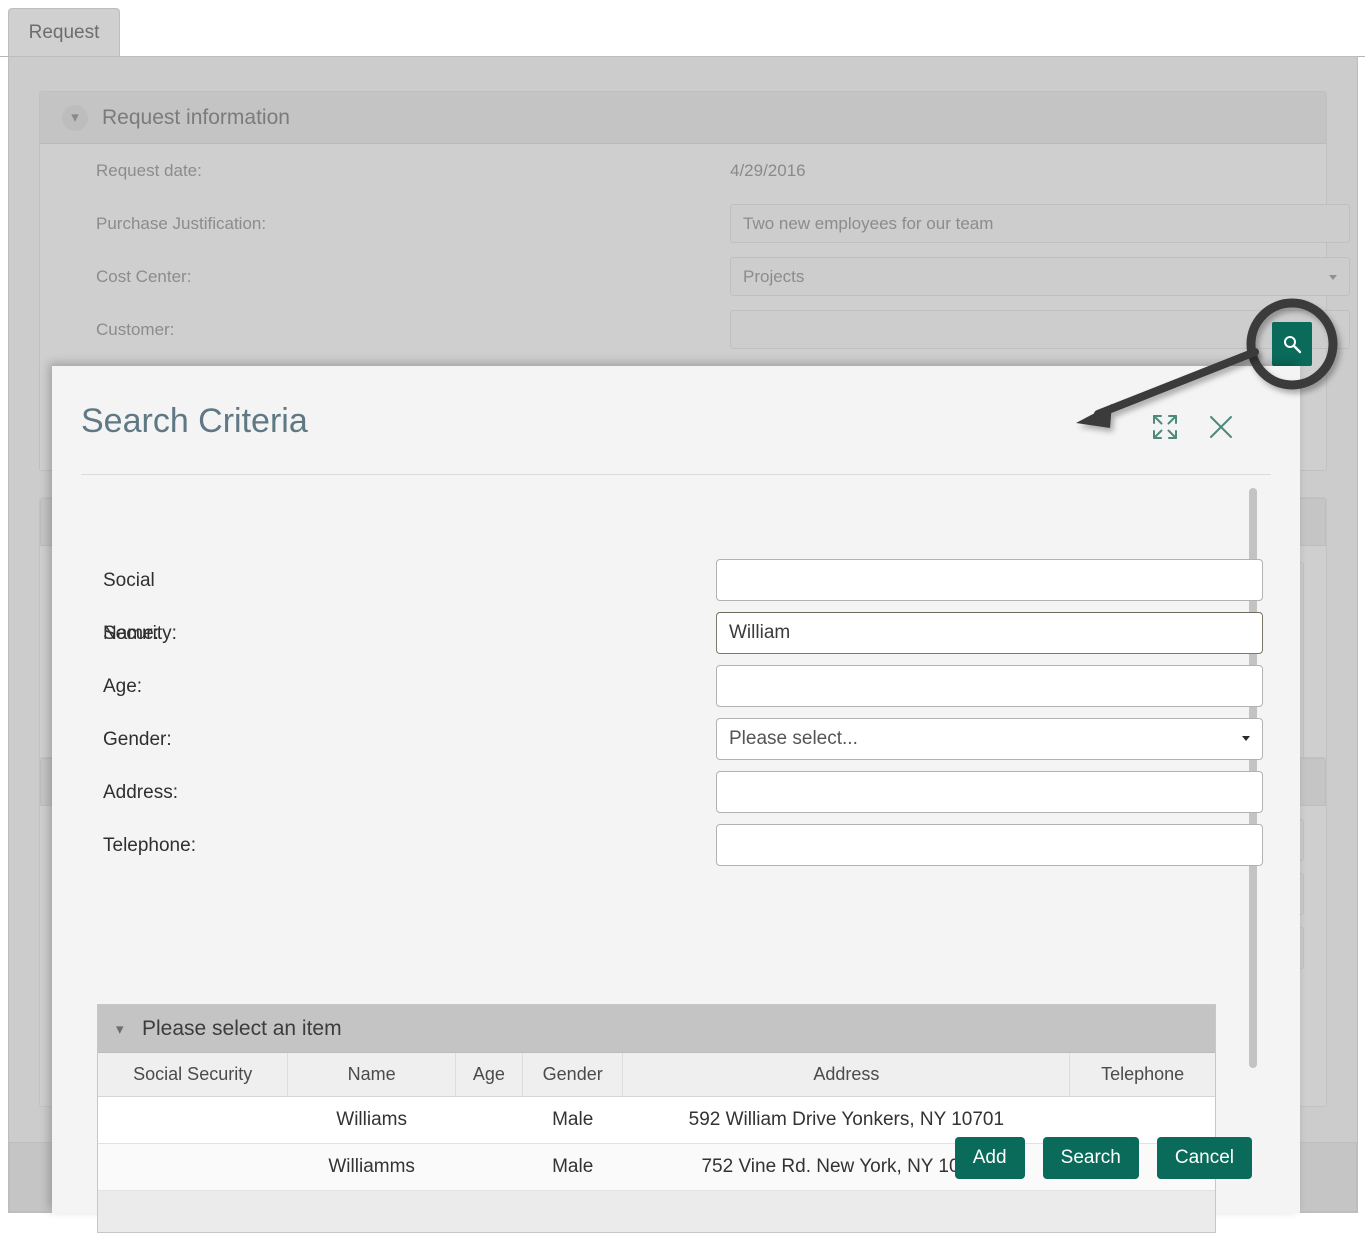 Image resolution: width=1365 pixels, height=1233 pixels. I want to click on column-header-social-security: Social Security, so click(193, 1074).